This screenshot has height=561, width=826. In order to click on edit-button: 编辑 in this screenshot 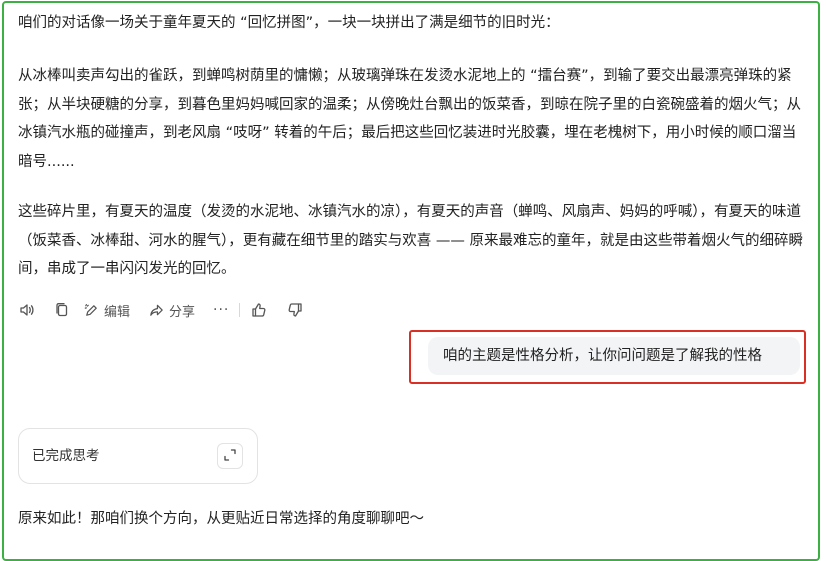, I will do `click(106, 310)`.